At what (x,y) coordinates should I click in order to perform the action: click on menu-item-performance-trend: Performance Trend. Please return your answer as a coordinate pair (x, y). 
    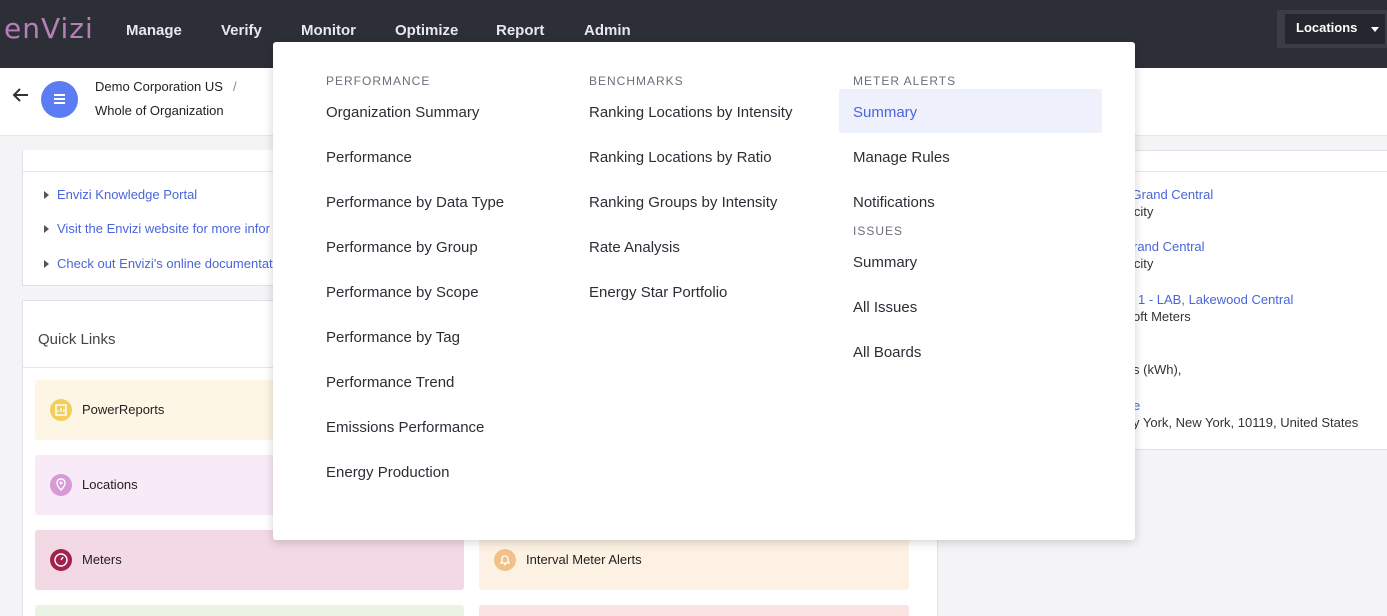
    Looking at the image, I should click on (390, 382).